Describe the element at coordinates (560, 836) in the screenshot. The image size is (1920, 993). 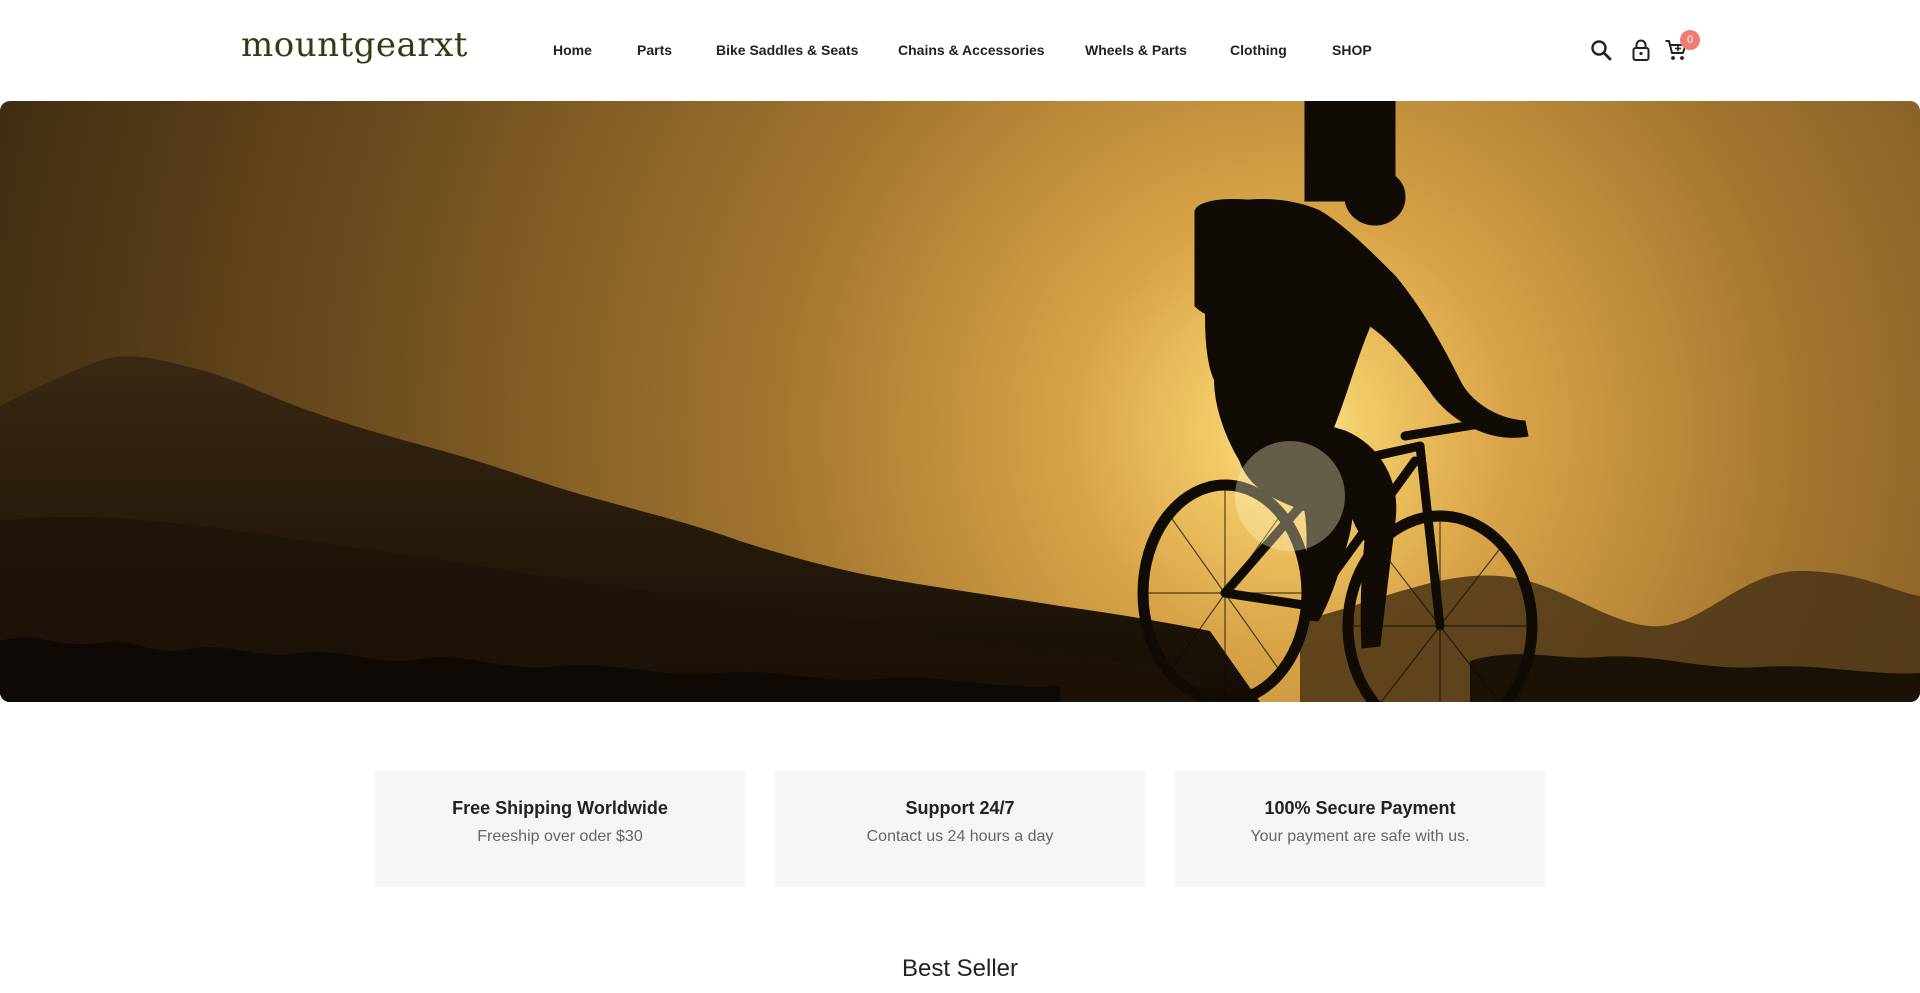
I see `feature-subtitle: Freeship over oder $30` at that location.